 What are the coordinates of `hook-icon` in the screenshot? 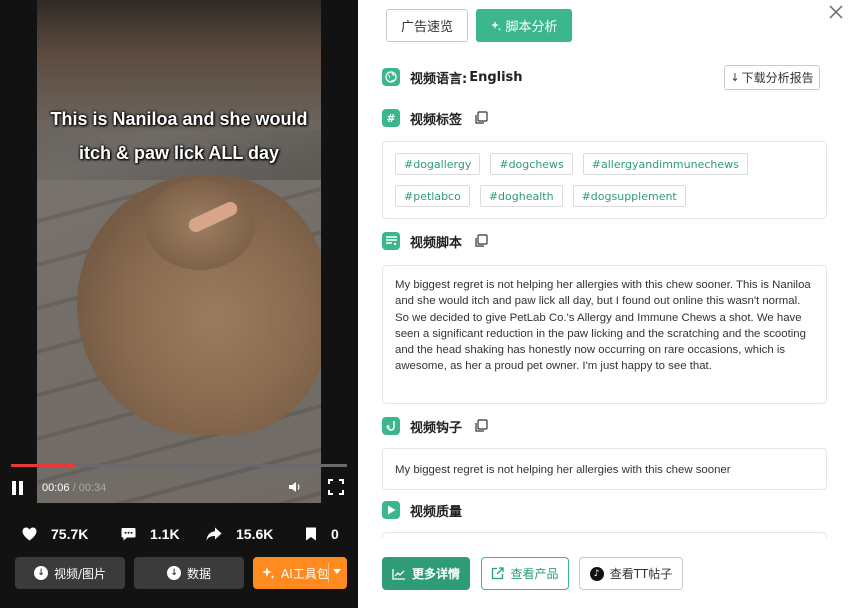 It's located at (391, 426).